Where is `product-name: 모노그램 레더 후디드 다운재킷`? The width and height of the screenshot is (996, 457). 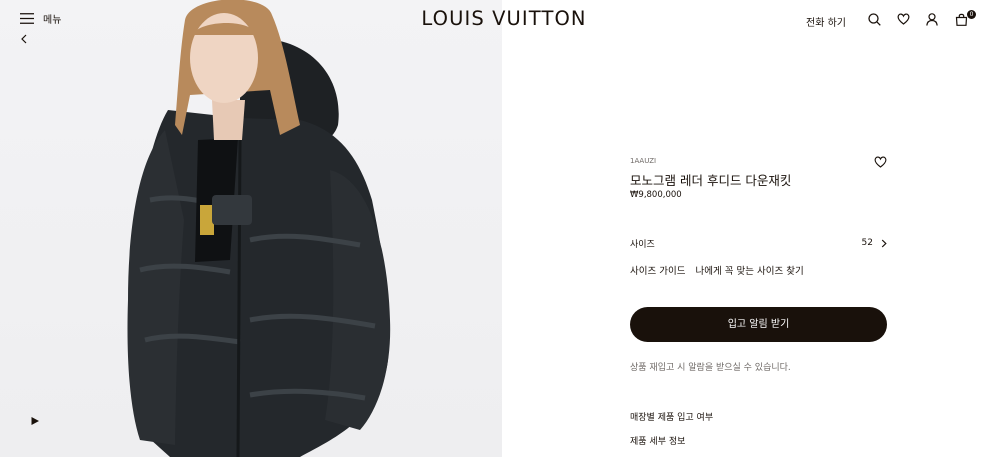 product-name: 모노그램 레더 후디드 다운재킷 is located at coordinates (711, 180).